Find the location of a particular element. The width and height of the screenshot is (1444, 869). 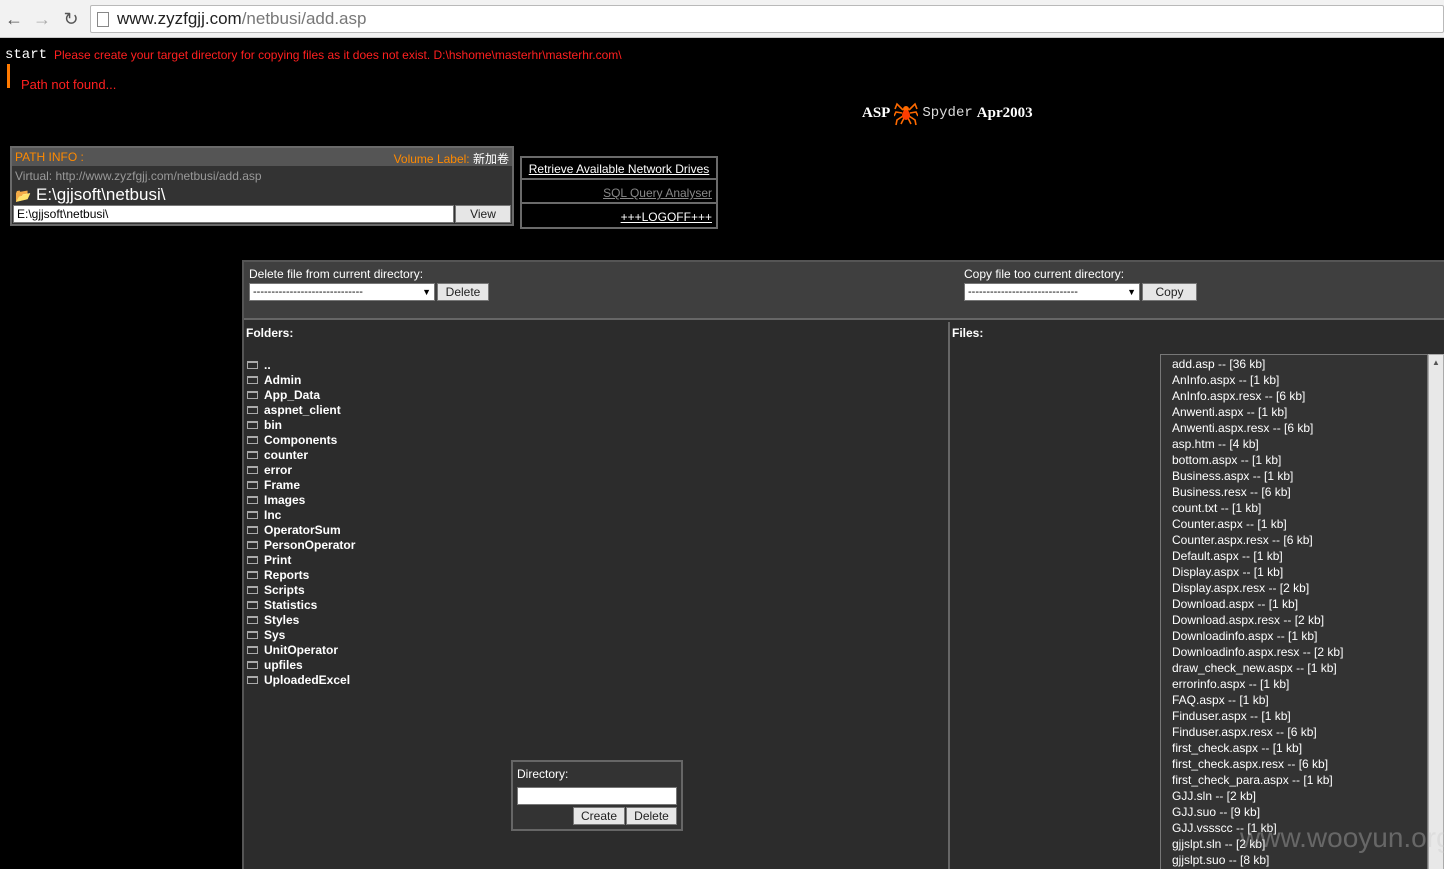

path-info-label: PATH INFO : is located at coordinates (49, 157).